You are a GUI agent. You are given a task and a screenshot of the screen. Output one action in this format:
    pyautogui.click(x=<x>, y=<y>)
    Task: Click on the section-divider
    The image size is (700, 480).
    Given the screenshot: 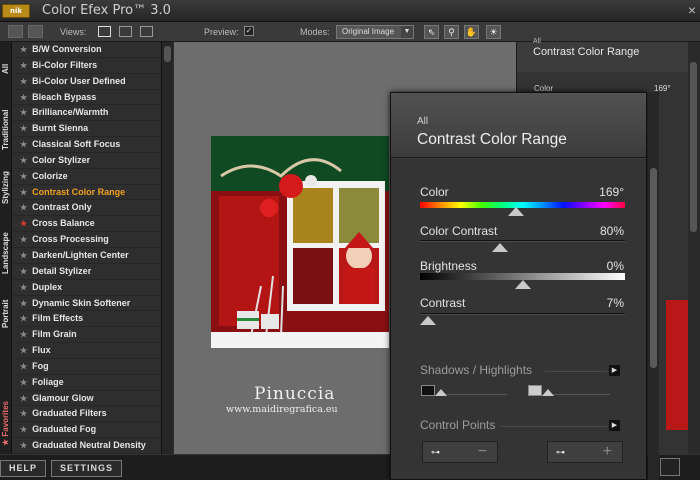 What is the action you would take?
    pyautogui.click(x=554, y=426)
    